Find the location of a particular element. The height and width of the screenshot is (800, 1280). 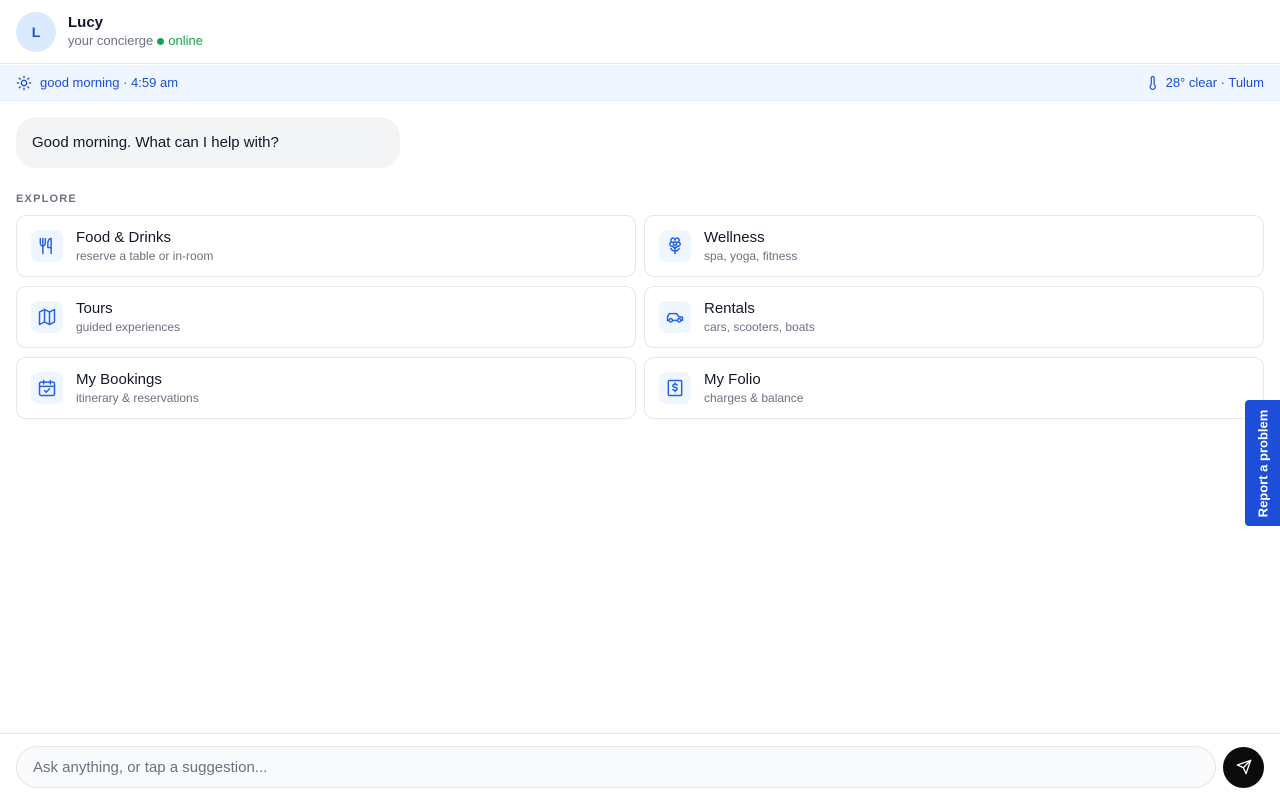

send-icon is located at coordinates (1243, 767).